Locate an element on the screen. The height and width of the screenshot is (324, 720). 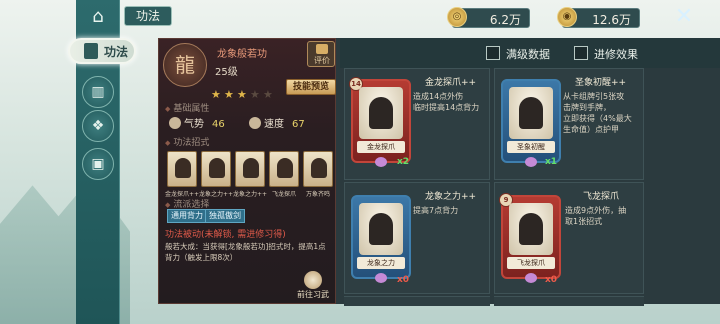
close-icon: ✕ is located at coordinates (684, 18).